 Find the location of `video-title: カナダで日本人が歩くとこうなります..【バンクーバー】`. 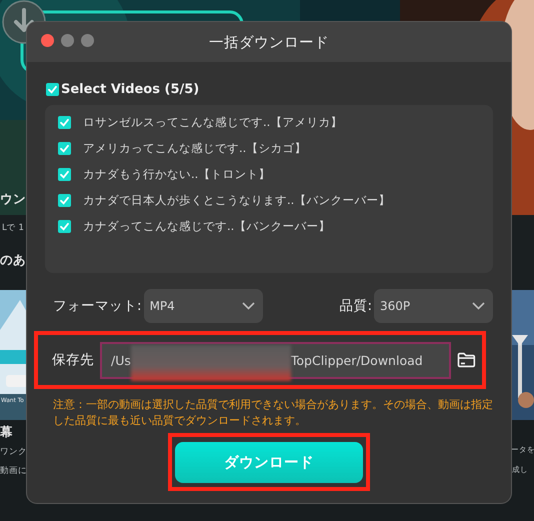

video-title: カナダで日本人が歩くとこうなります..【バンクーバー】 is located at coordinates (236, 200).